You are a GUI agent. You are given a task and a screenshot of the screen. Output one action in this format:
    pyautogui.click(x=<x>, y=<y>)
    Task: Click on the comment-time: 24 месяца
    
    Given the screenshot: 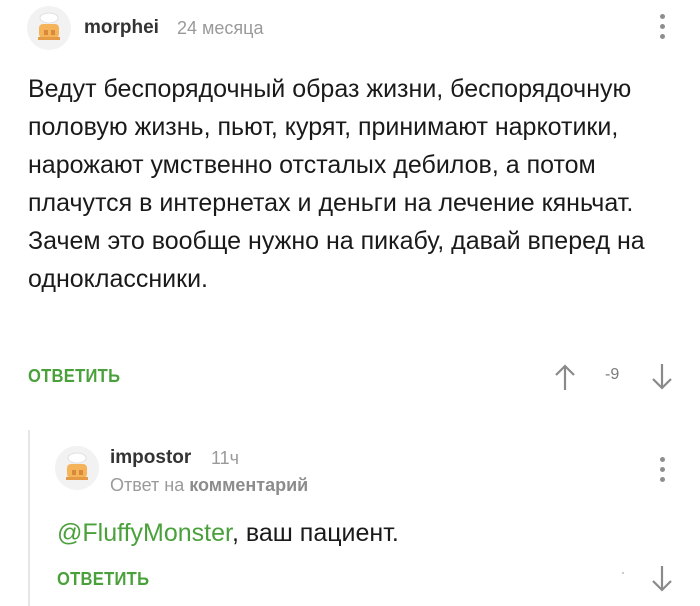 What is the action you would take?
    pyautogui.click(x=220, y=28)
    